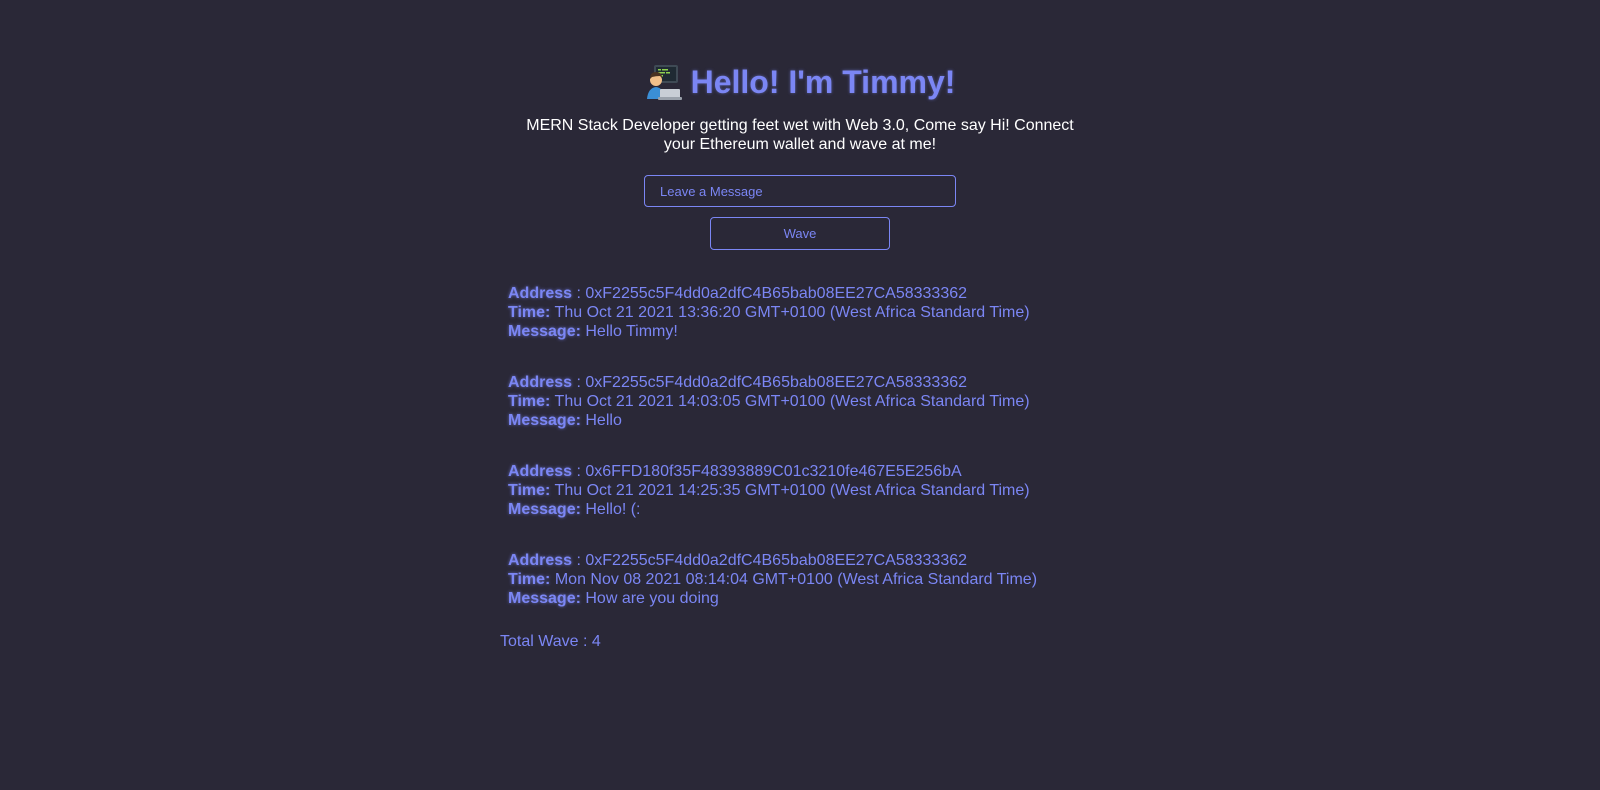 The width and height of the screenshot is (1600, 790). Describe the element at coordinates (613, 509) in the screenshot. I see `wave-message: Hello! (:` at that location.